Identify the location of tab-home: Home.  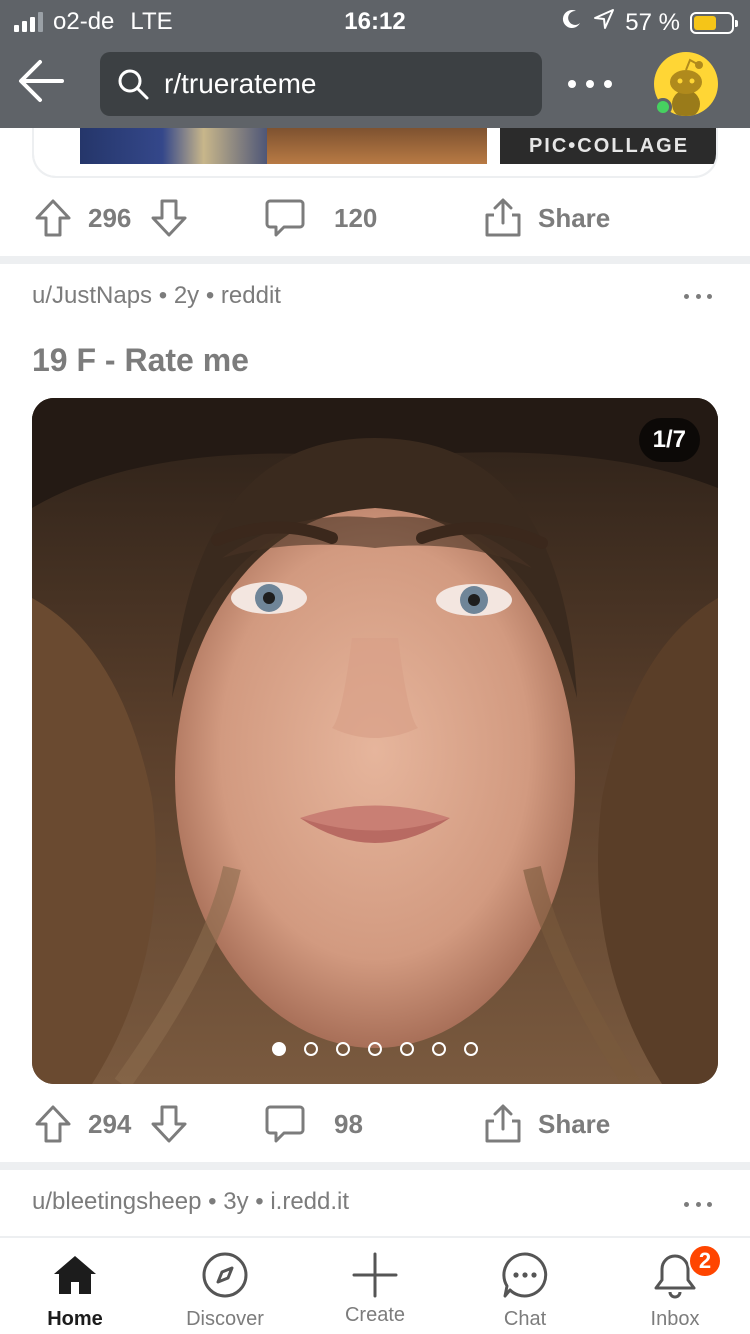
(75, 1286).